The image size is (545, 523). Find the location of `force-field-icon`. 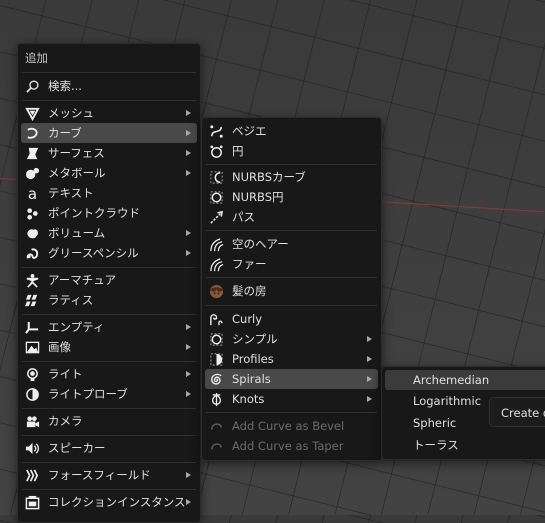

force-field-icon is located at coordinates (32, 475).